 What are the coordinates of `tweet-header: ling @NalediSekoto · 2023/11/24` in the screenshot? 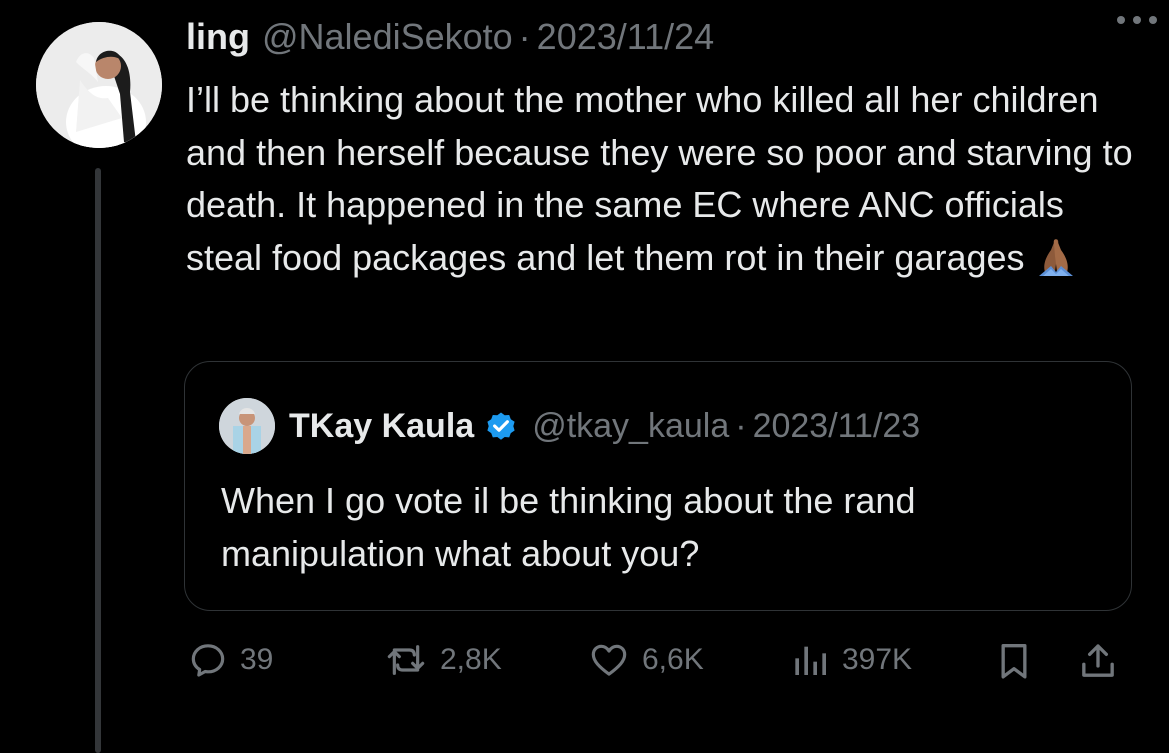 It's located at (663, 43).